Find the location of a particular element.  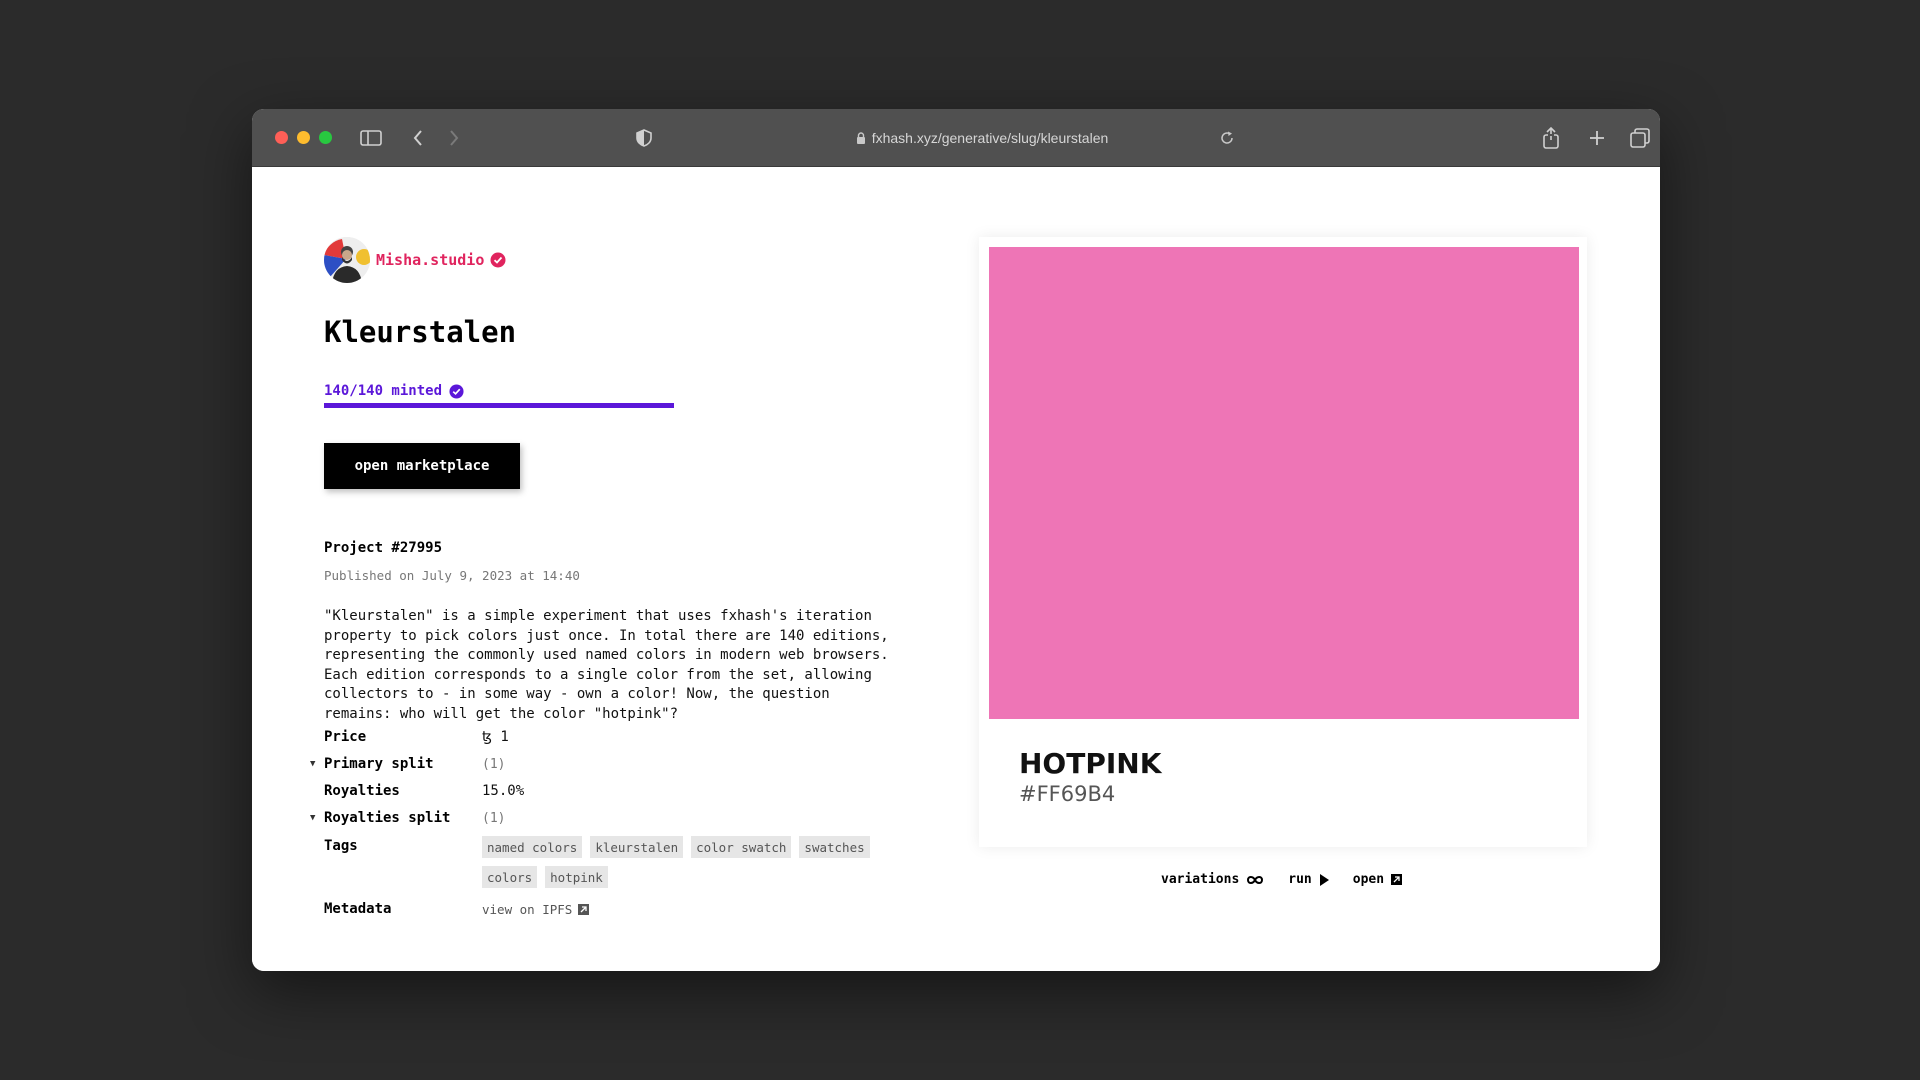

primary-split-caret-icon: ▼ is located at coordinates (312, 764).